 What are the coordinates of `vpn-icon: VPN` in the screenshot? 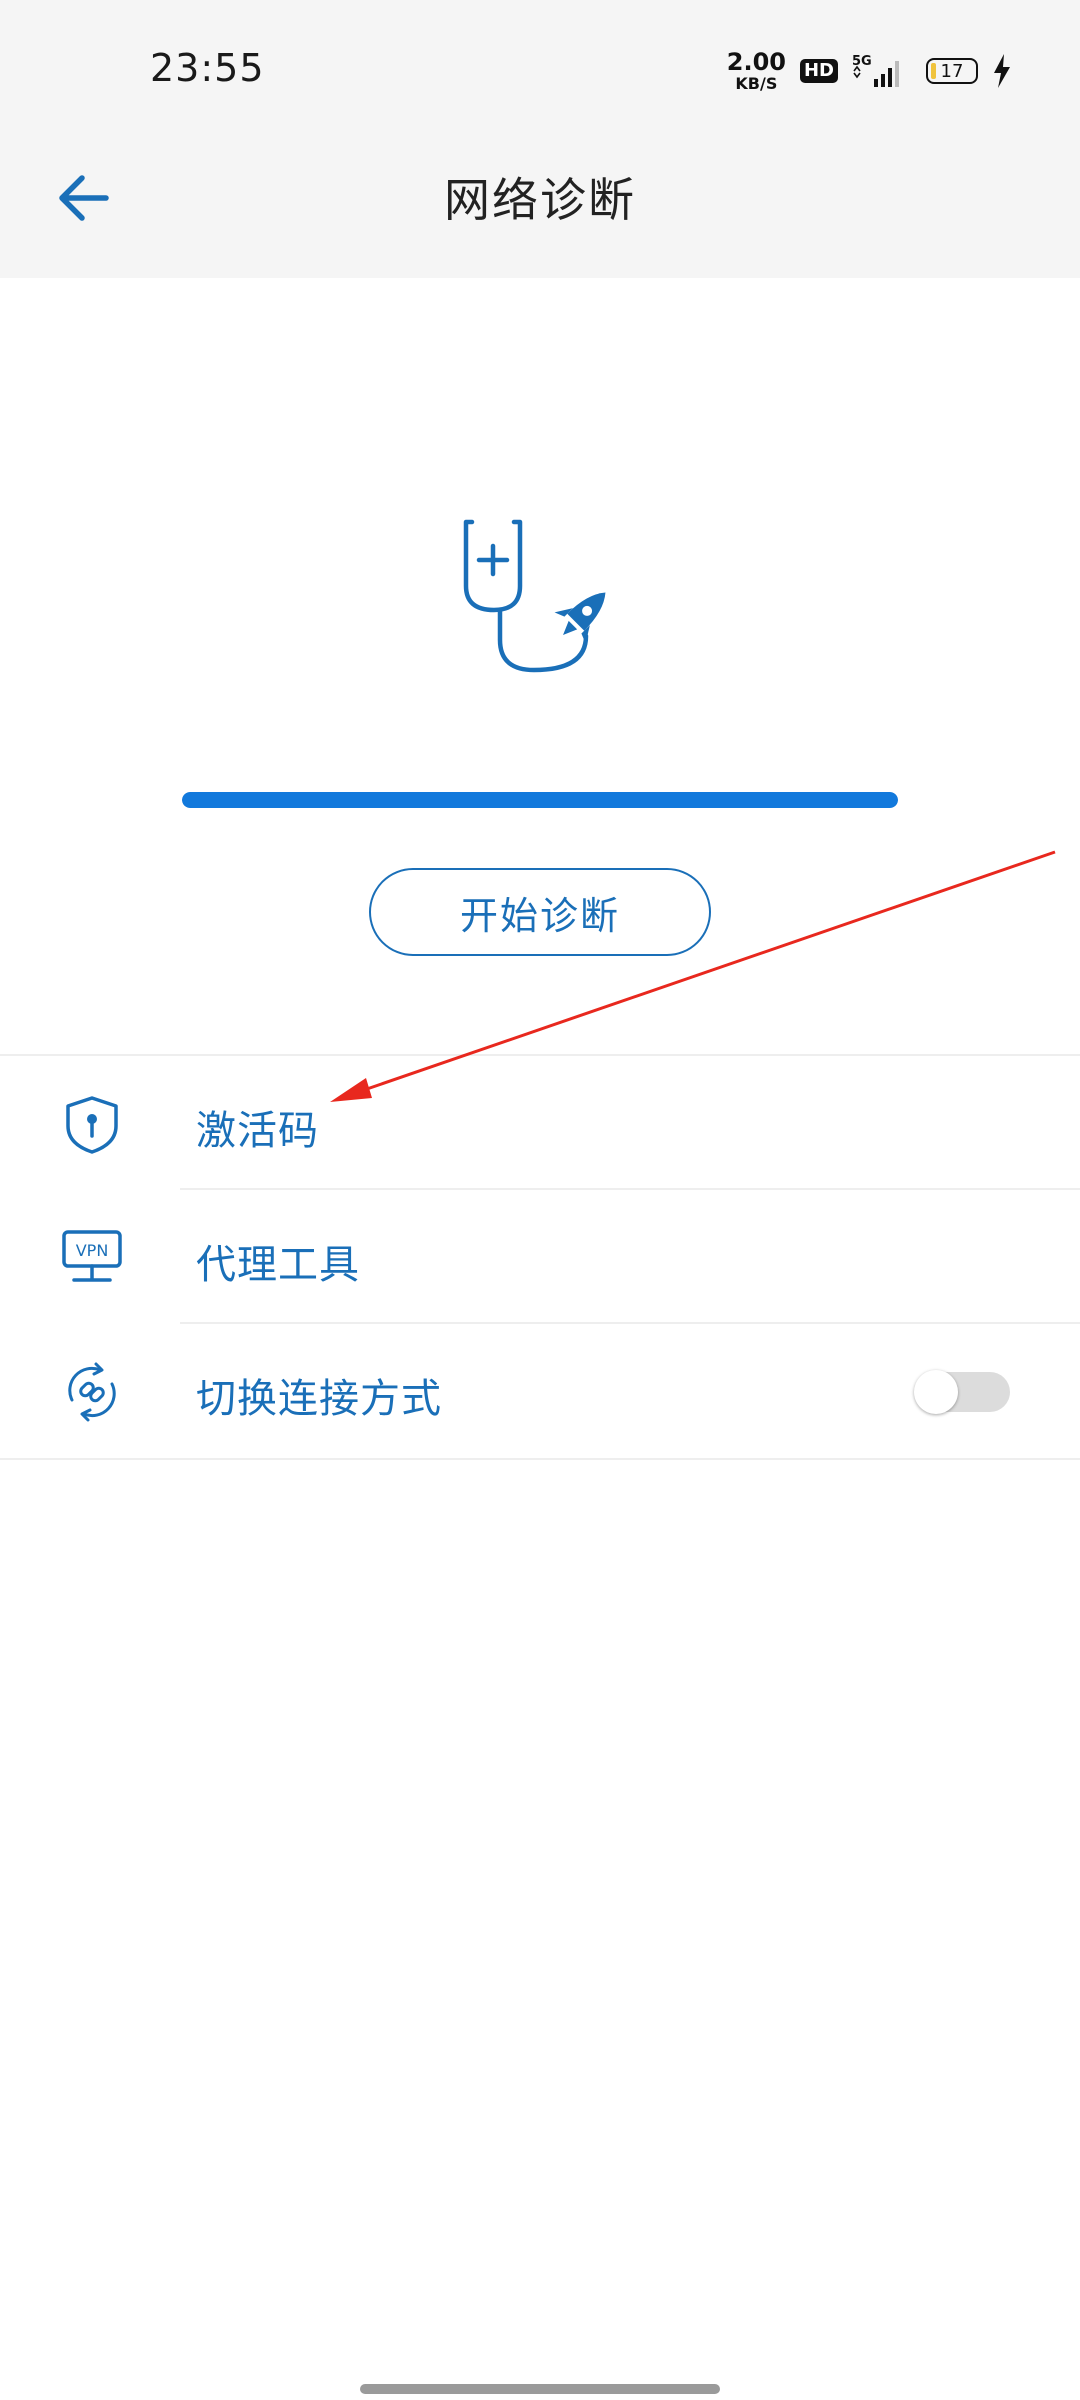 It's located at (92, 1256).